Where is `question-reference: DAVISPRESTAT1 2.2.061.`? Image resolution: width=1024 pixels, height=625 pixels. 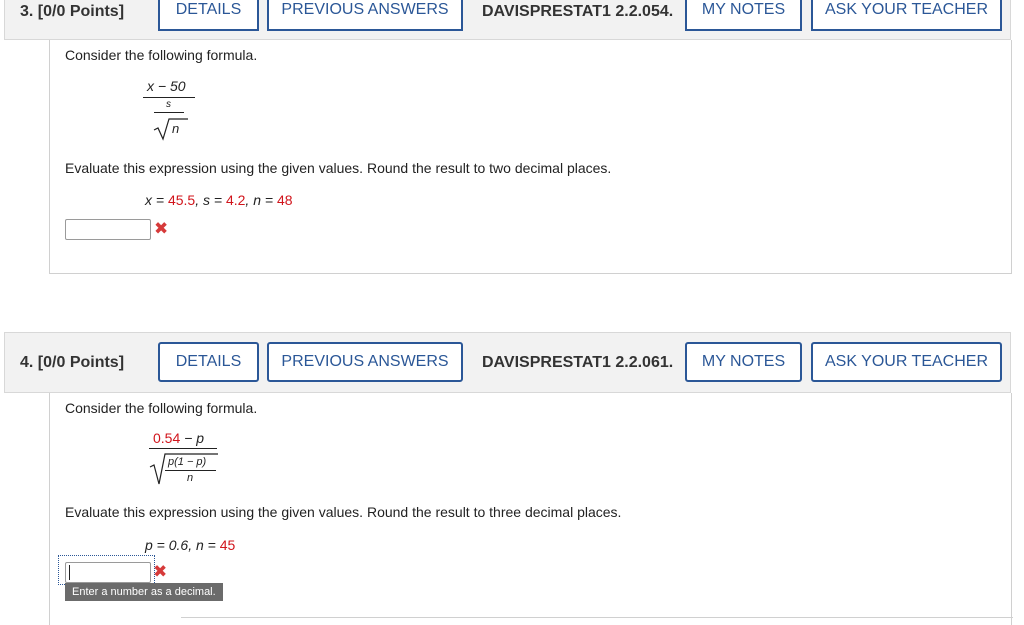 question-reference: DAVISPRESTAT1 2.2.061. is located at coordinates (578, 362).